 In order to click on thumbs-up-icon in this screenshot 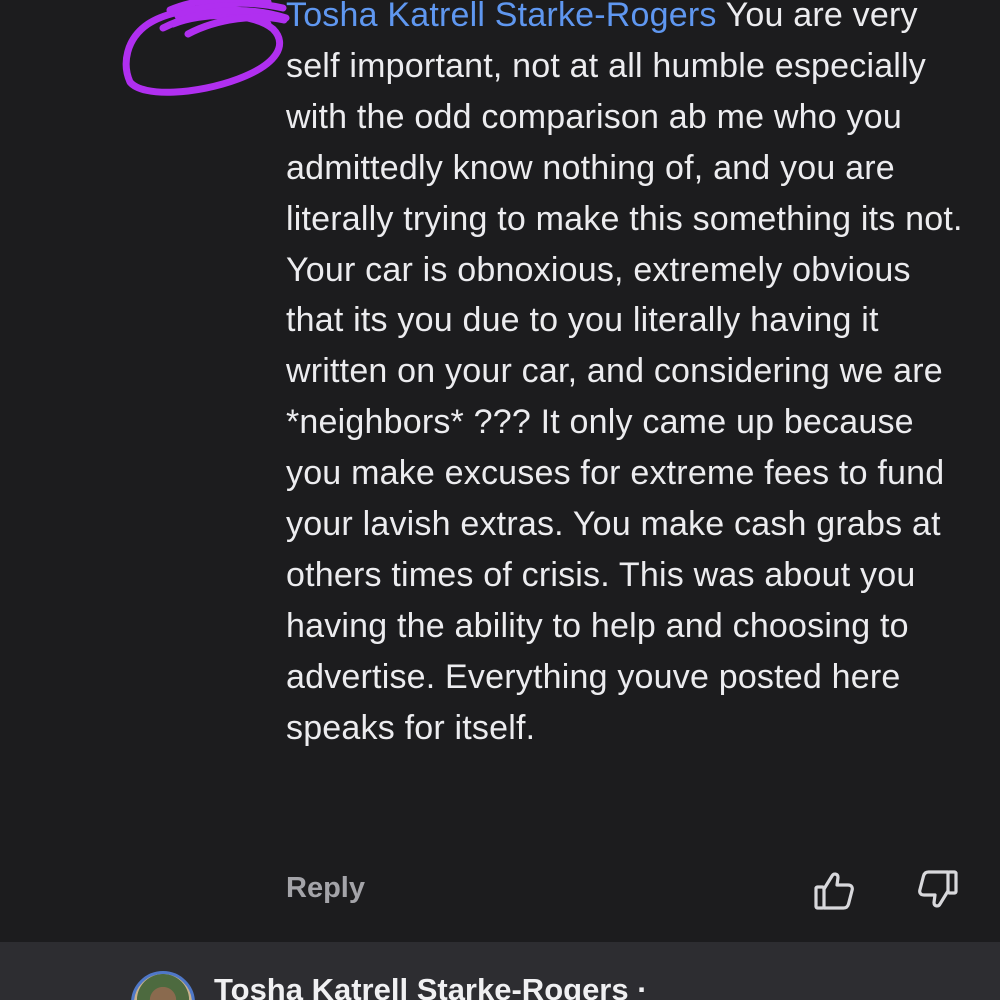, I will do `click(834, 891)`.